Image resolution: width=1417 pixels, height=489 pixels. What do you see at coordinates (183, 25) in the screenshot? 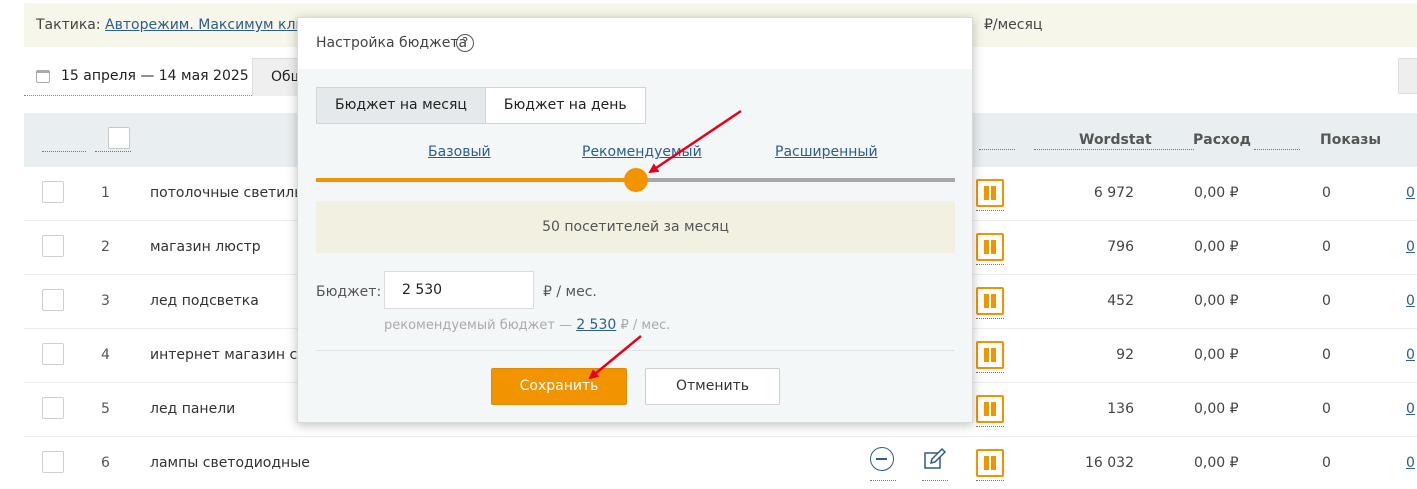
I see `tactic-label: Тактика: Авторежим. Максимум кликов` at bounding box center [183, 25].